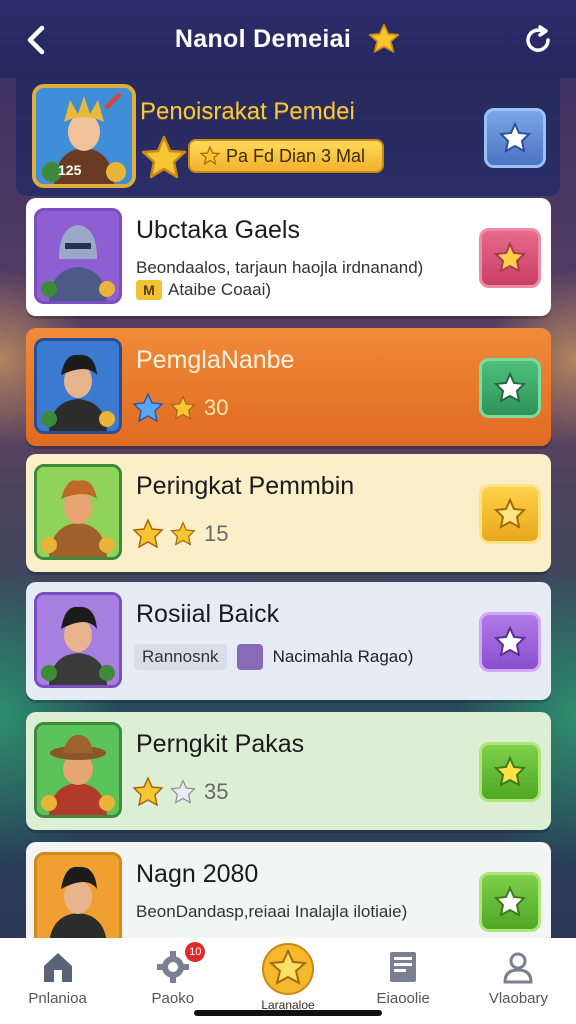  Describe the element at coordinates (57, 967) in the screenshot. I see `home-icon` at that location.